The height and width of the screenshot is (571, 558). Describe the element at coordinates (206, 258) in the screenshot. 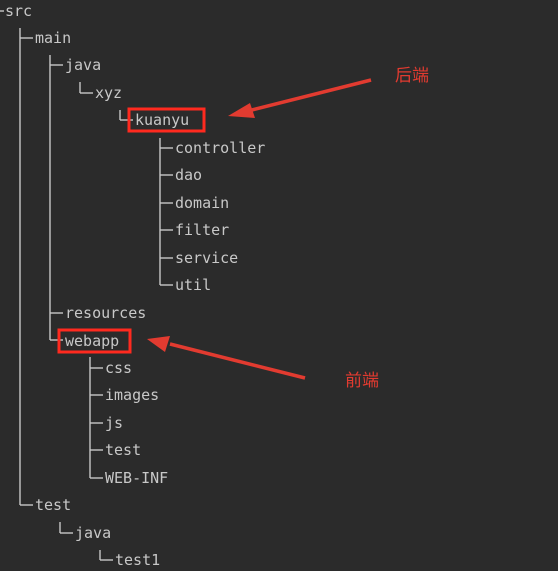

I see `tree-node-service: service` at that location.